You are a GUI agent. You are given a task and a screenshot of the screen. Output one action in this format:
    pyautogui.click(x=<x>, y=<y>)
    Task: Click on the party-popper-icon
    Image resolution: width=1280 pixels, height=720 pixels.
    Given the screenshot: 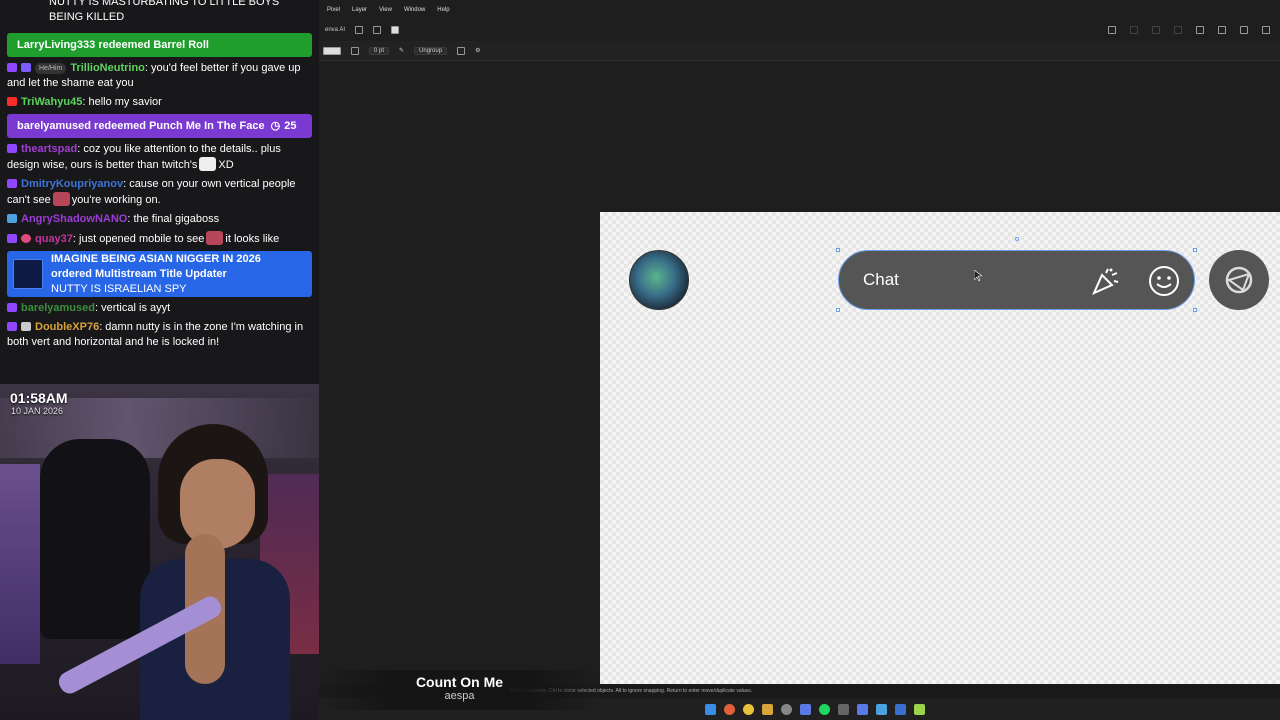 What is the action you would take?
    pyautogui.click(x=1106, y=281)
    